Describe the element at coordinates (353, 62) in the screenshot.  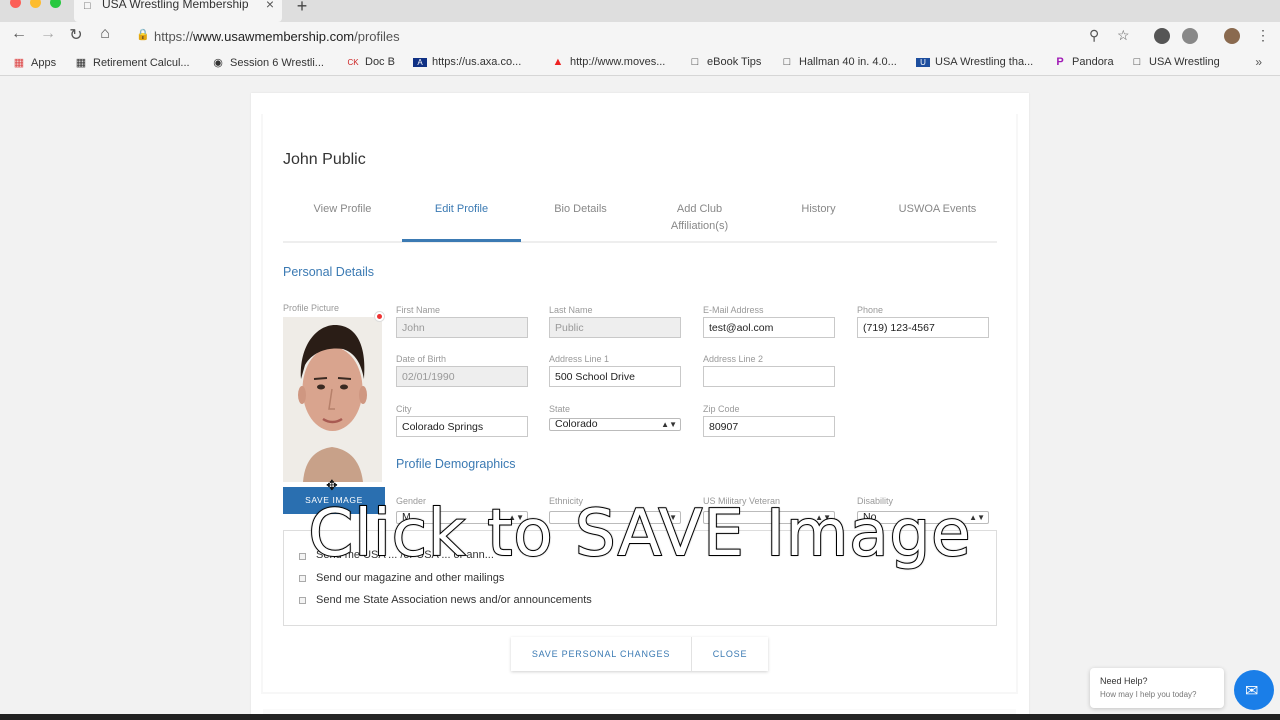
I see `cbk-icon: CK` at that location.